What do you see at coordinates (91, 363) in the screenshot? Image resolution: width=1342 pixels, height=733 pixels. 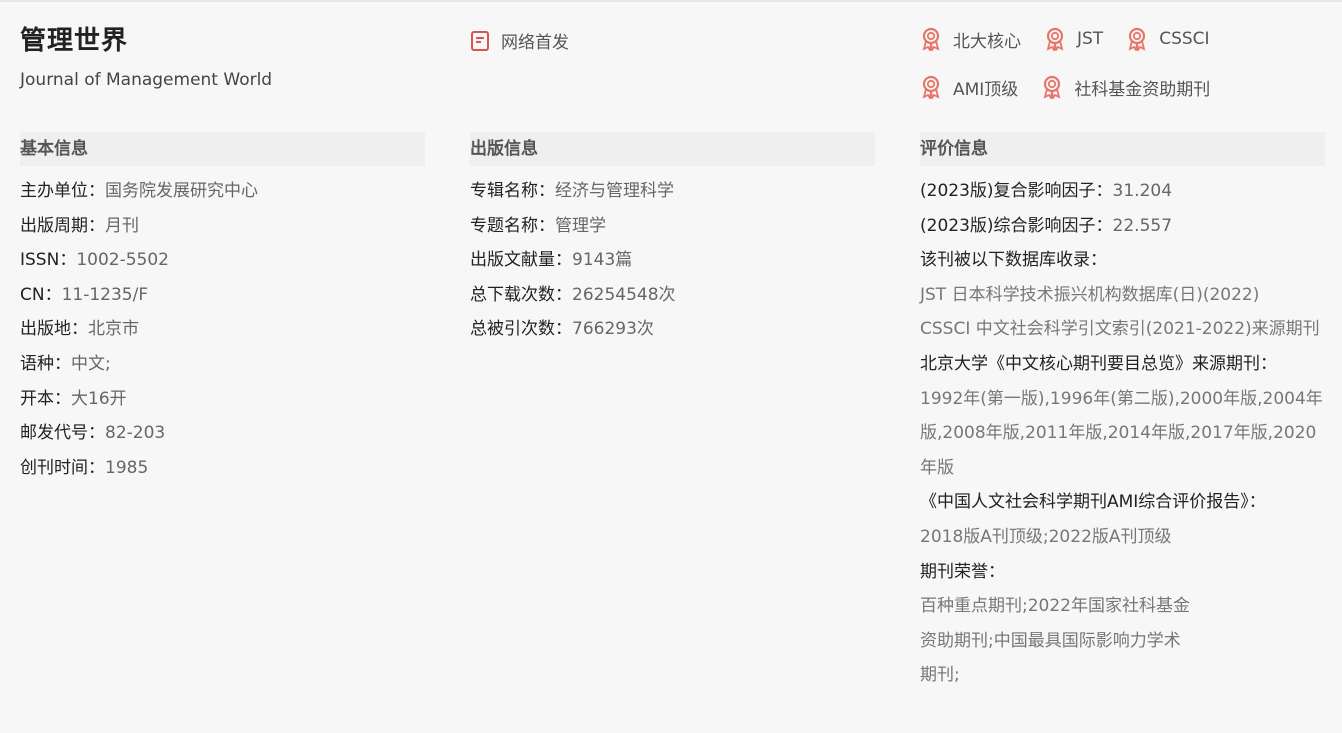 I see `info-value: 中文;` at bounding box center [91, 363].